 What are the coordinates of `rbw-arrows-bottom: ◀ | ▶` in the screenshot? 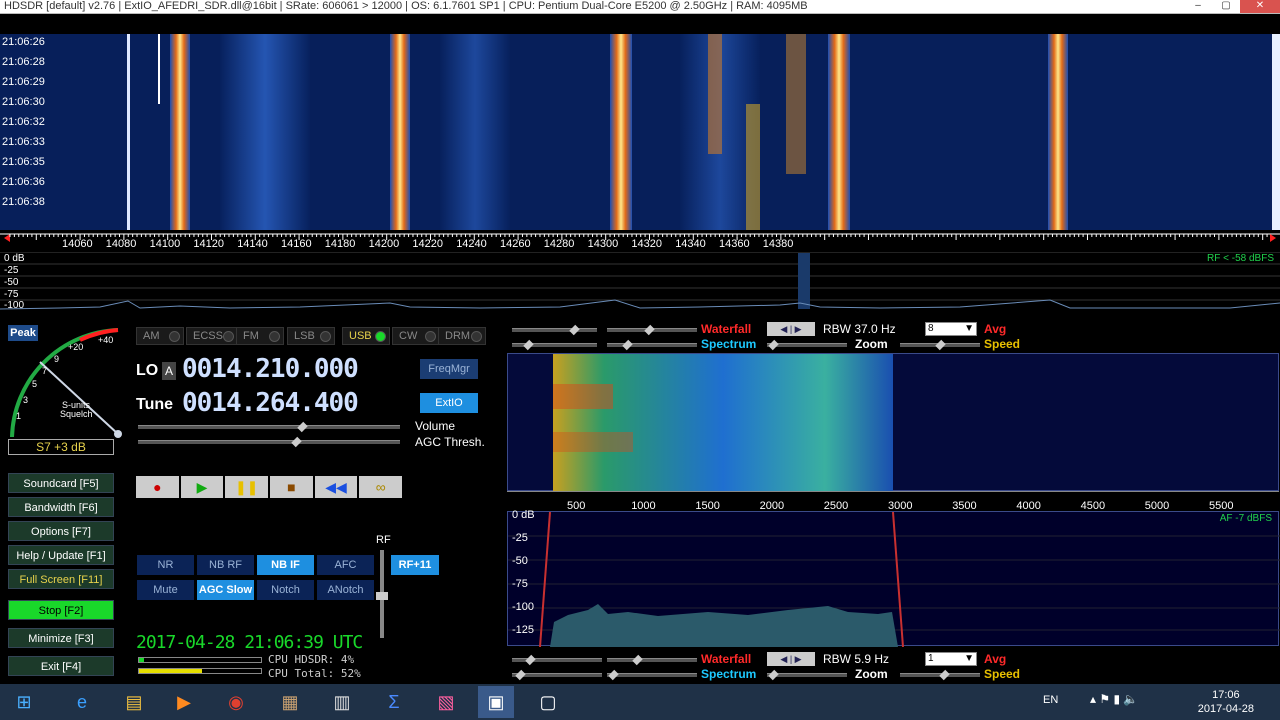 It's located at (791, 659).